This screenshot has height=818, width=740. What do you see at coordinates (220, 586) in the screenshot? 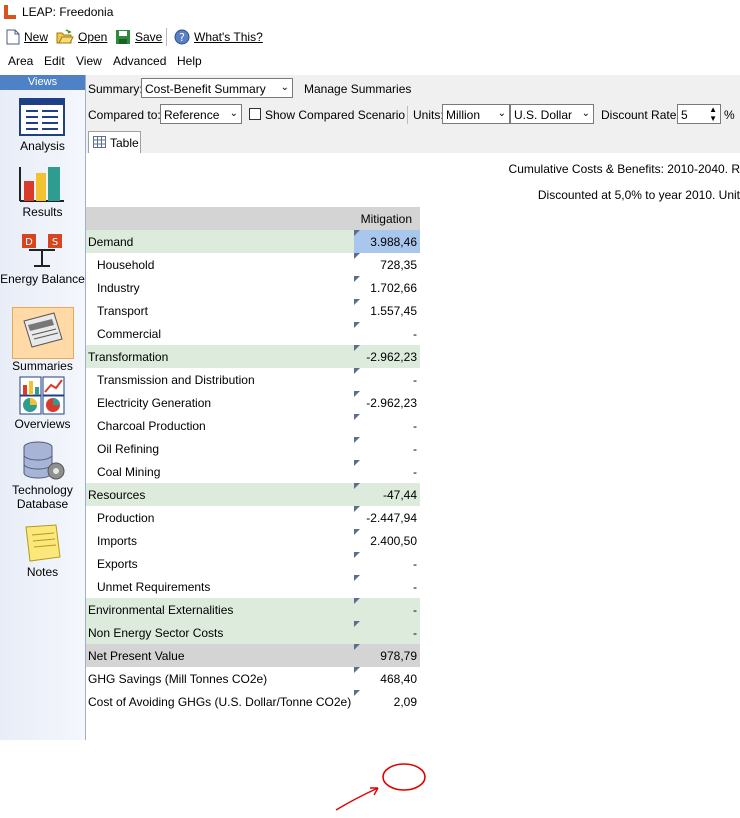
I see `row-label-cell: Unmet Requirements` at bounding box center [220, 586].